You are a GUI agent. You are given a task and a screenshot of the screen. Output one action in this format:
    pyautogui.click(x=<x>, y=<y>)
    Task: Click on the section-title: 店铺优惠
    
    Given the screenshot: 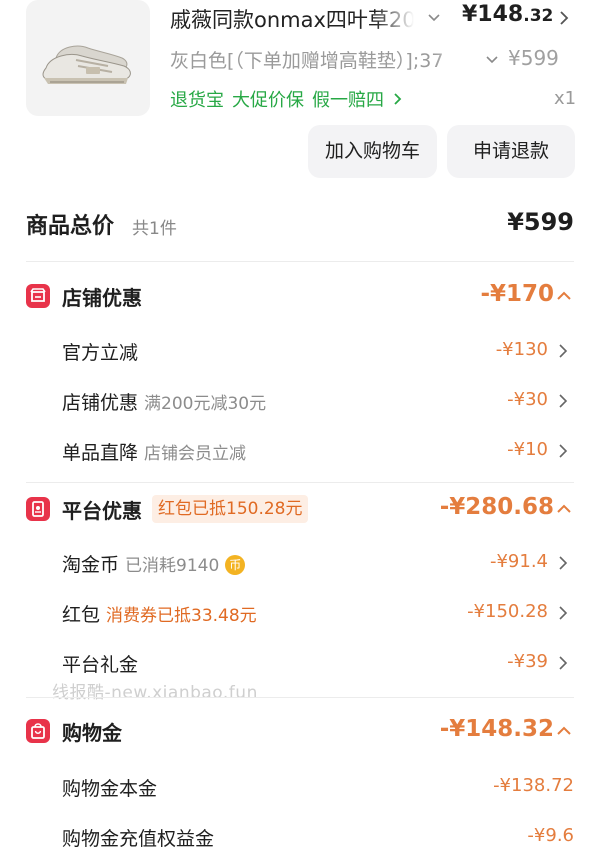 What is the action you would take?
    pyautogui.click(x=102, y=298)
    